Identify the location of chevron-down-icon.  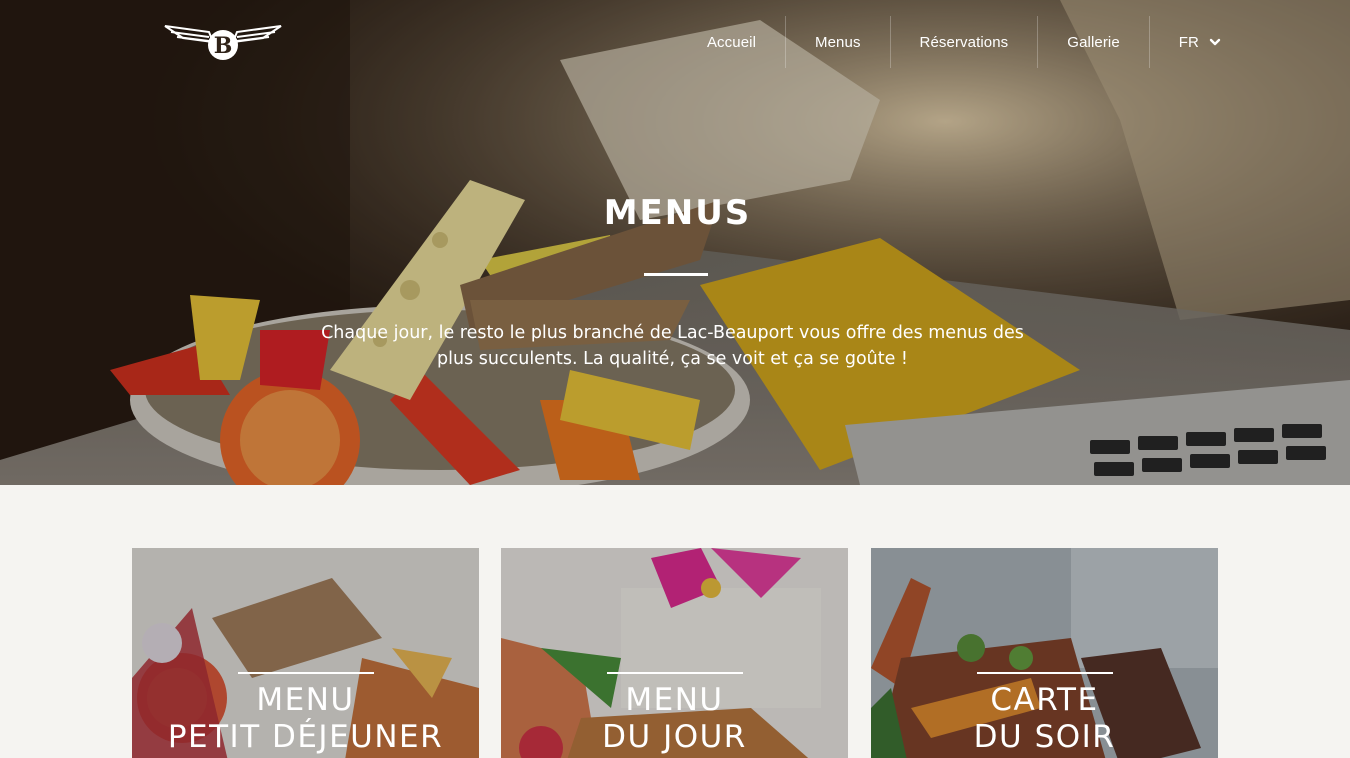
(1215, 42).